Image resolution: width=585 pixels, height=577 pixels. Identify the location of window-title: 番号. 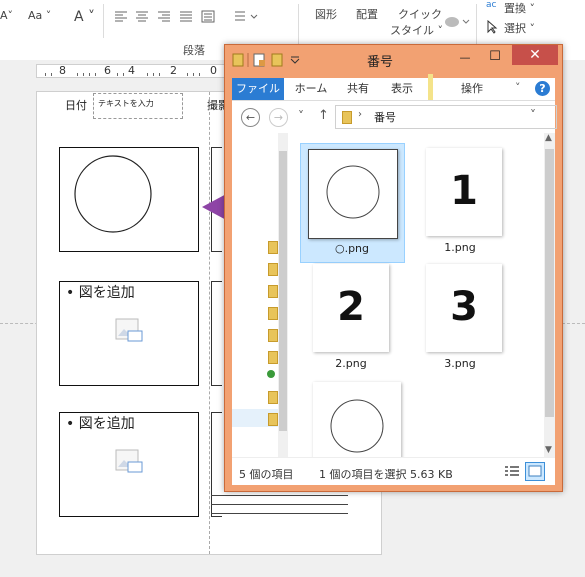
(380, 62).